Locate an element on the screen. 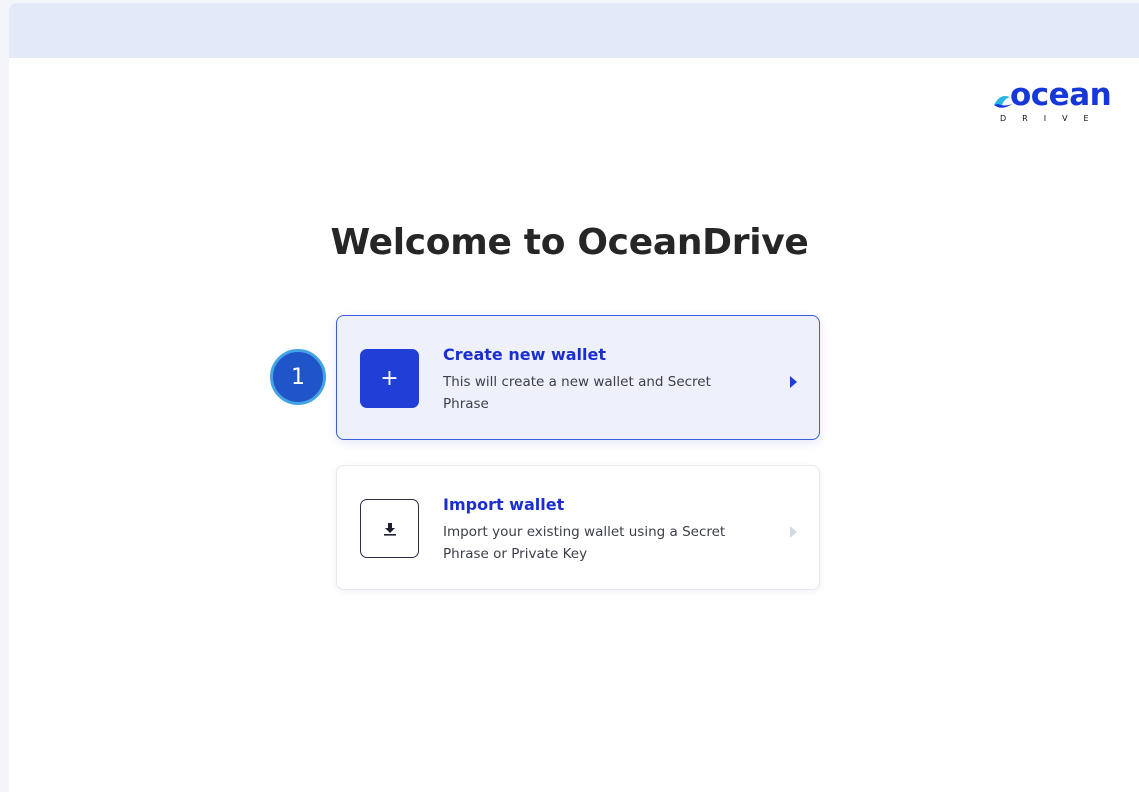 The height and width of the screenshot is (792, 1139). create-wallet-title: Create new wallet is located at coordinates (524, 354).